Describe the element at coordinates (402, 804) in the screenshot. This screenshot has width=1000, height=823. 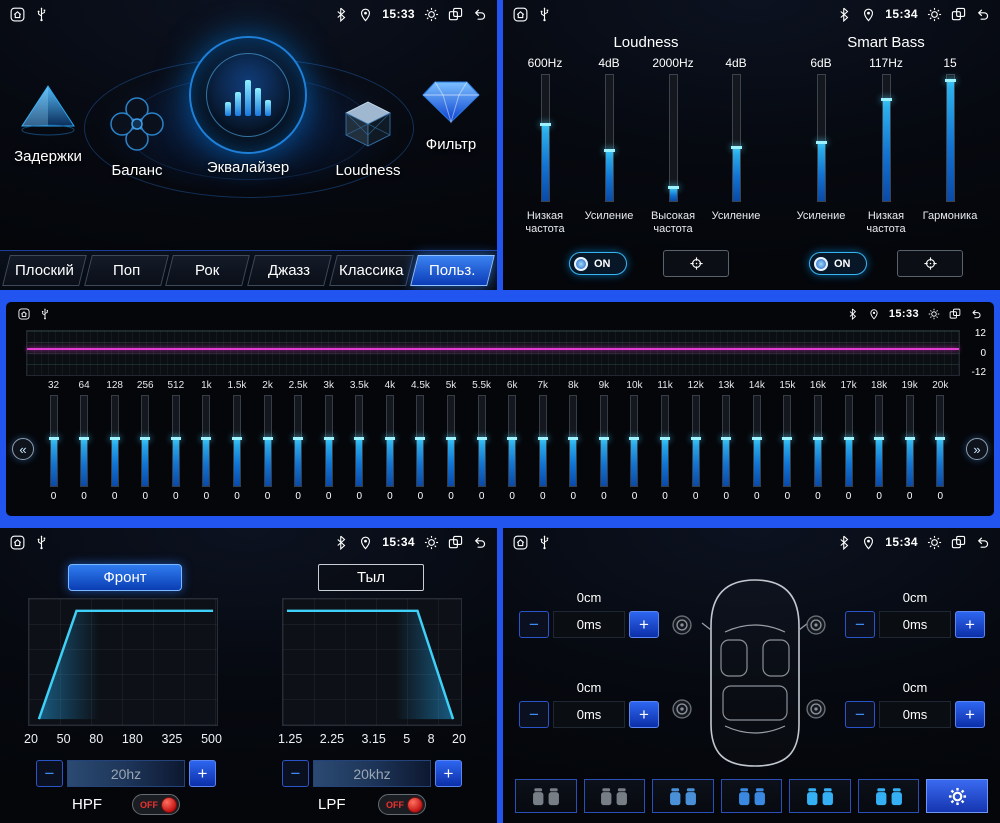
I see `lpf-off-toggle: OFF` at that location.